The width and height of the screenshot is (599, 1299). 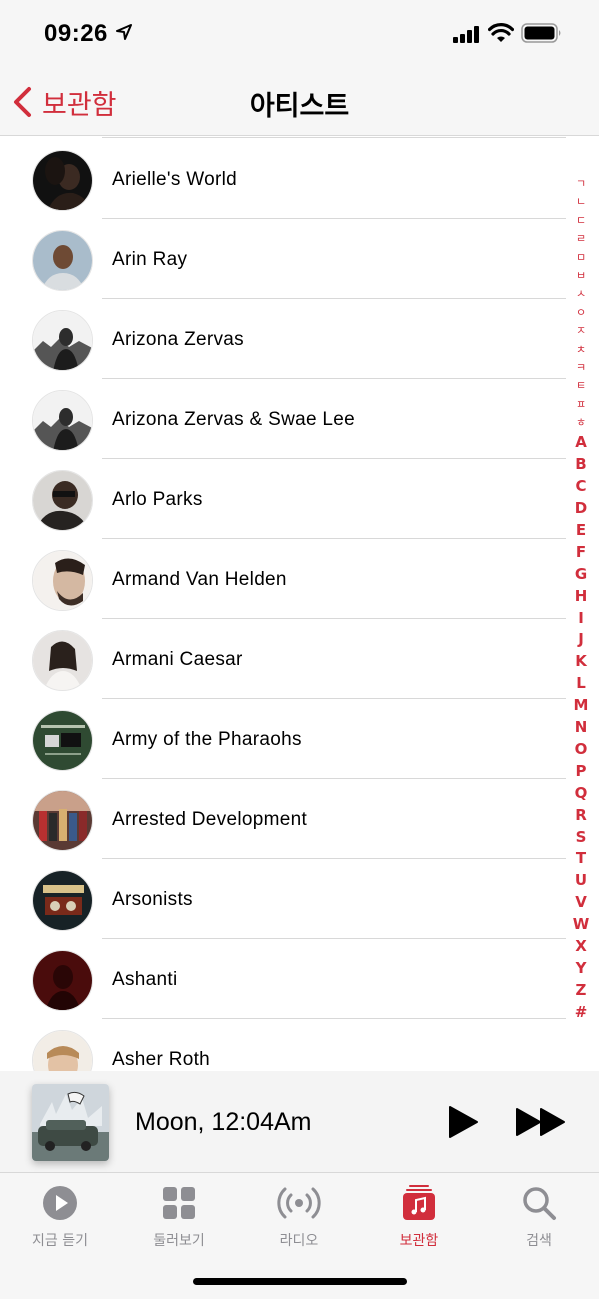 I want to click on tab-search: 검색, so click(x=539, y=1218).